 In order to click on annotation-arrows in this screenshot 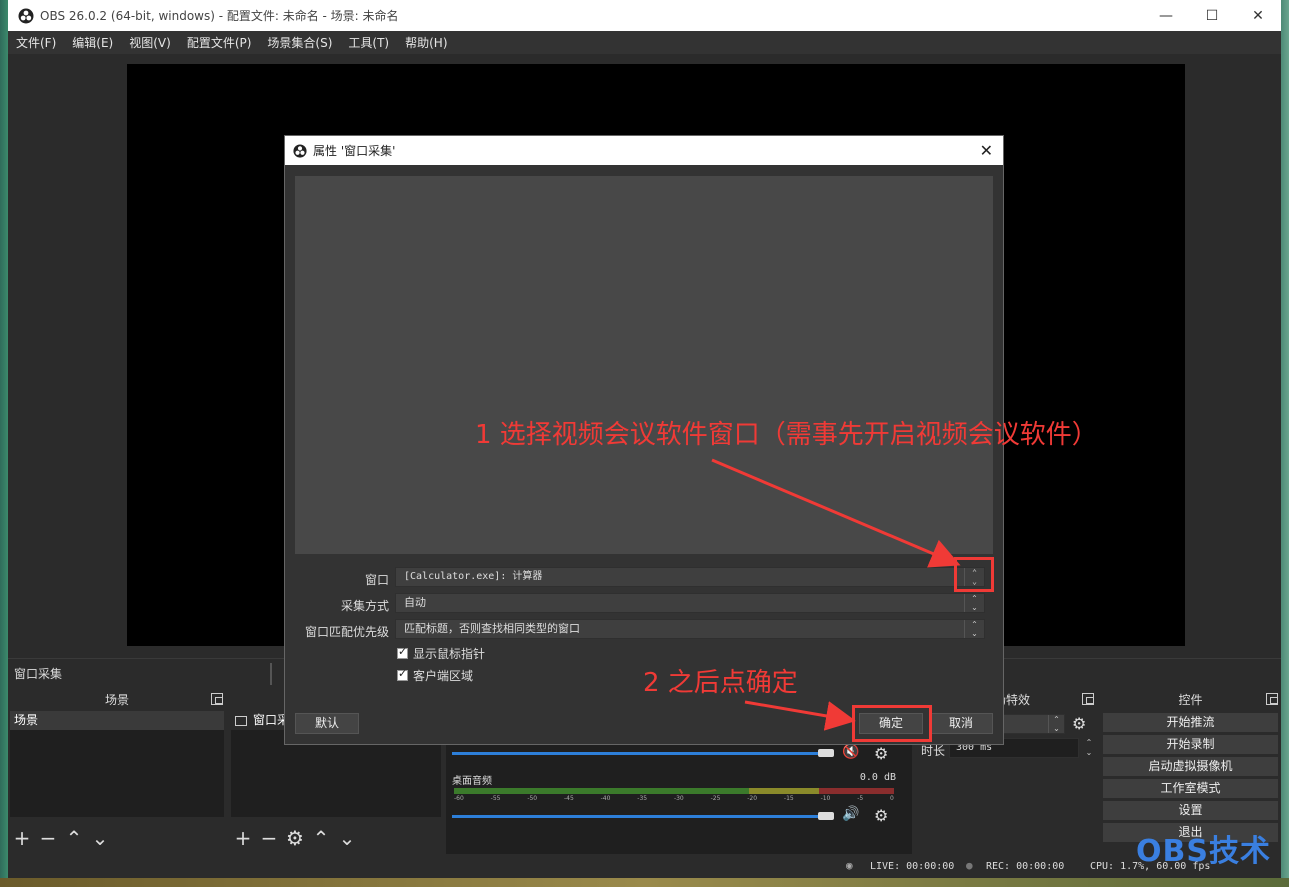, I will do `click(836, 594)`.